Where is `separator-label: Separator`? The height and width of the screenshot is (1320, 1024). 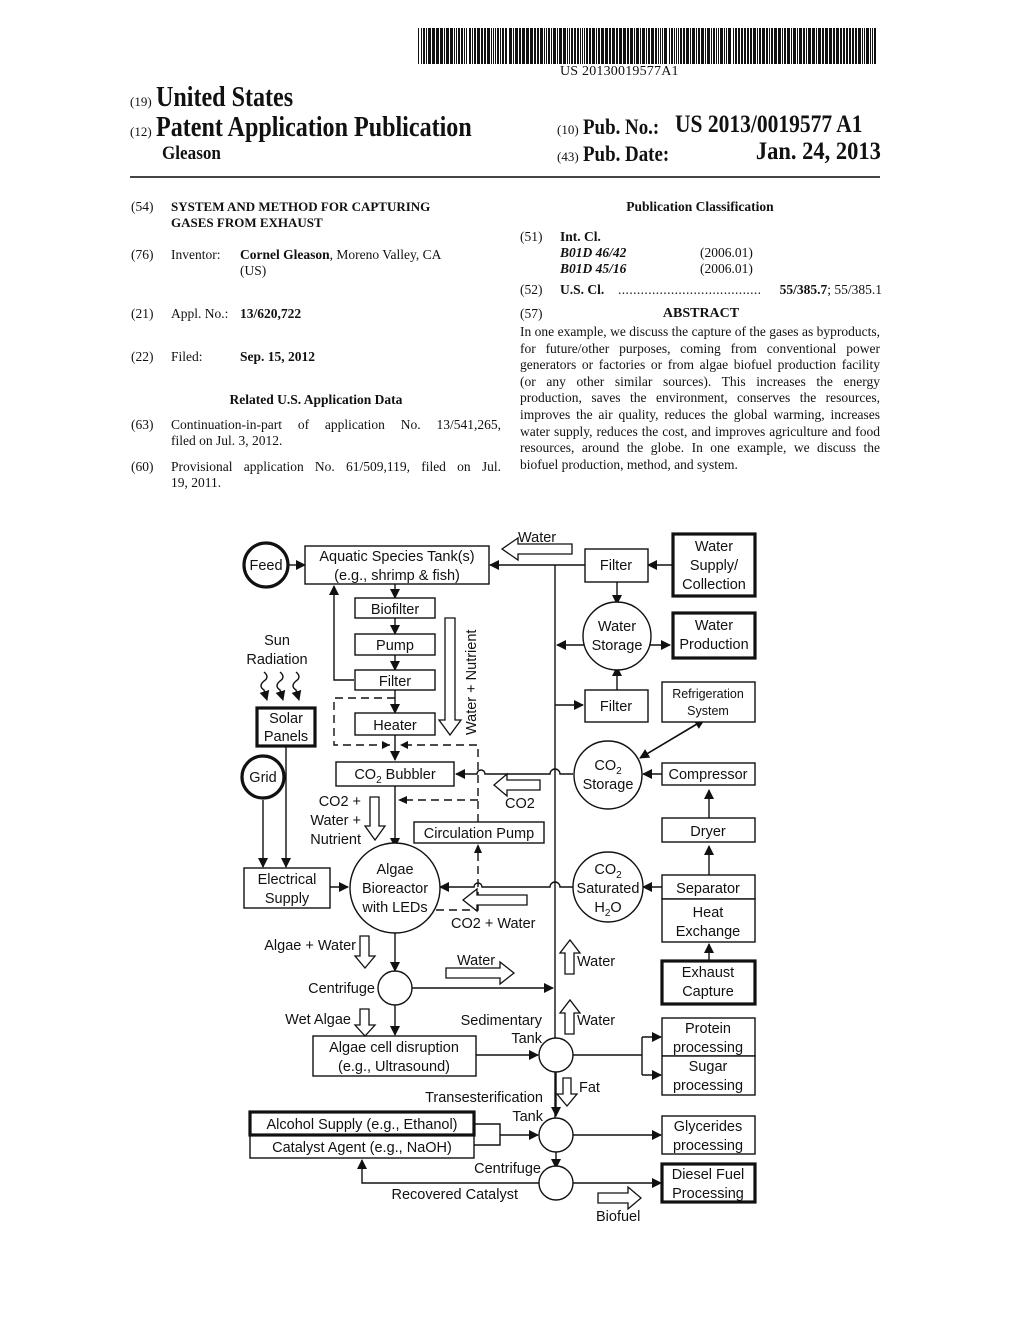 separator-label: Separator is located at coordinates (708, 889).